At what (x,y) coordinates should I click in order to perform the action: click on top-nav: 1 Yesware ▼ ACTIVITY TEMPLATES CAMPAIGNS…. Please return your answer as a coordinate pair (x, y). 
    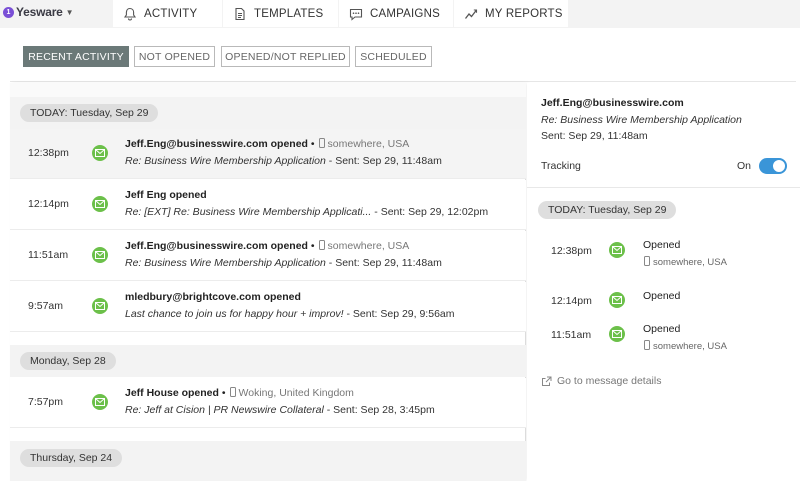
    Looking at the image, I should click on (400, 14).